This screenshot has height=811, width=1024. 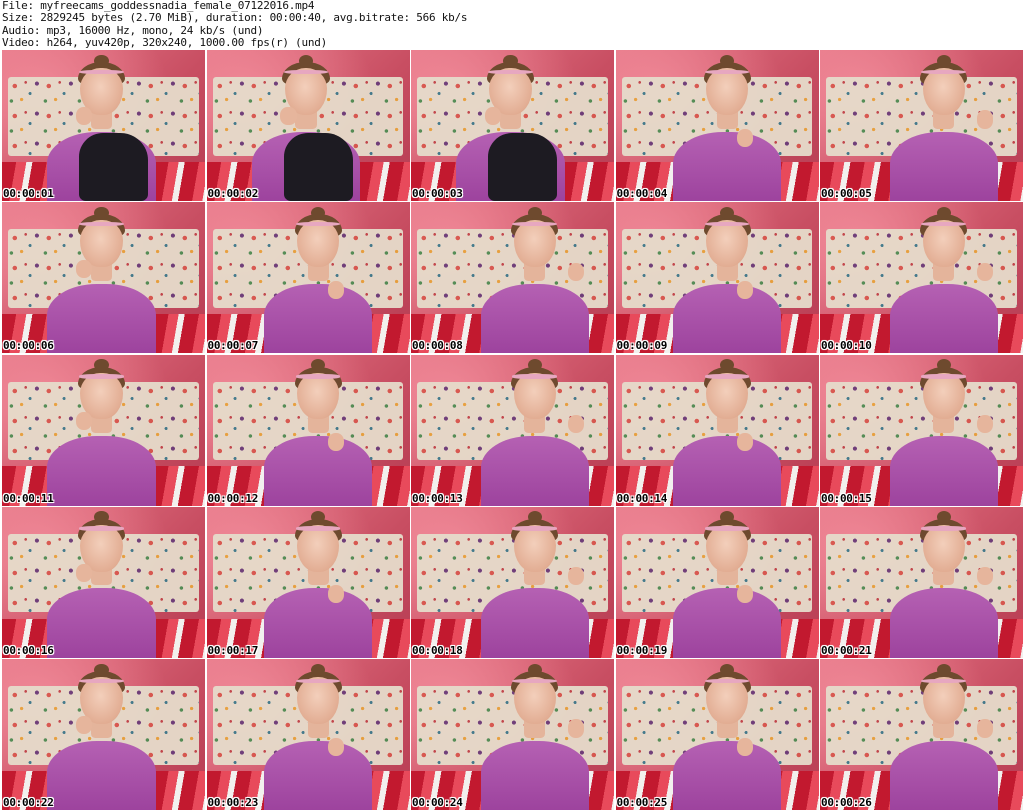 I want to click on video-thumbnail: 00:00:24, so click(x=512, y=734).